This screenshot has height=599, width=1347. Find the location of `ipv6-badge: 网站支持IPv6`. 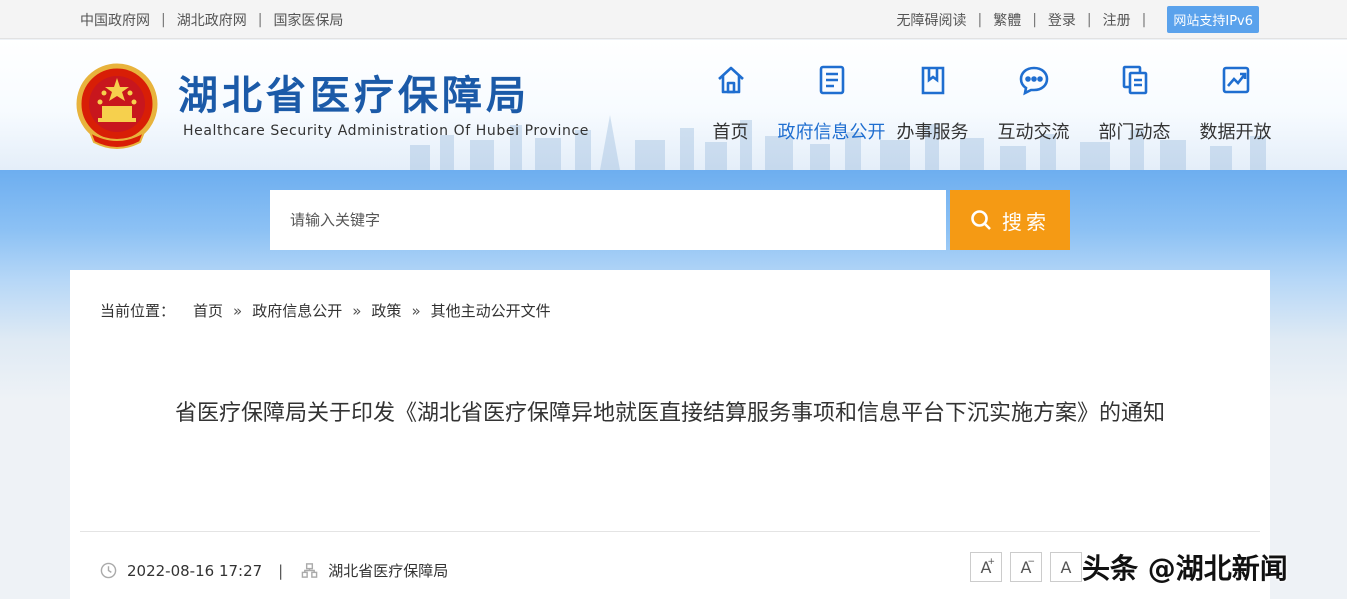

ipv6-badge: 网站支持IPv6 is located at coordinates (1213, 19).